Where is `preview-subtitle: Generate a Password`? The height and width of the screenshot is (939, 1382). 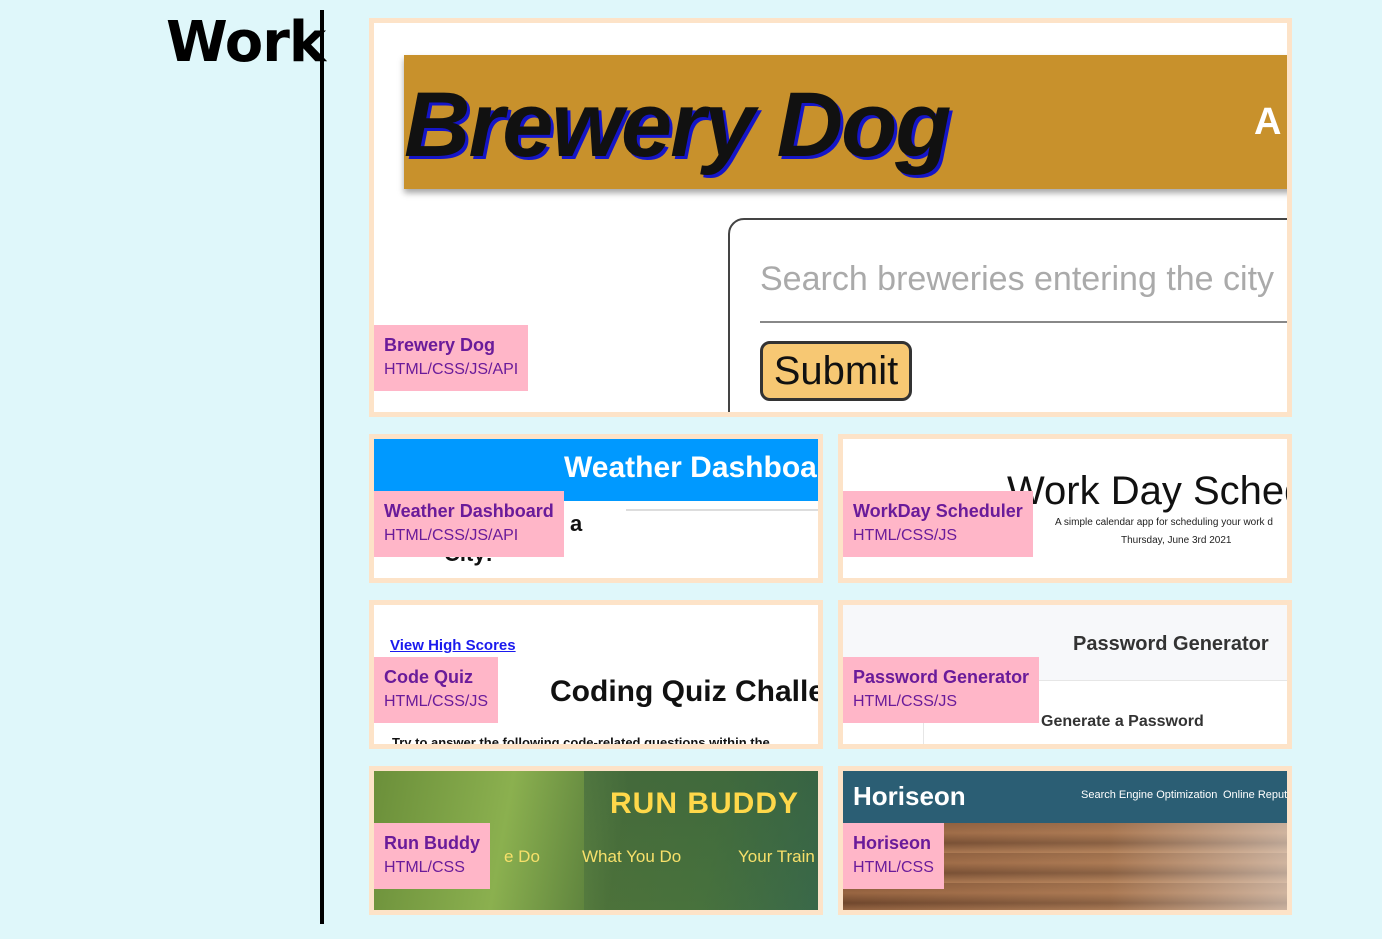 preview-subtitle: Generate a Password is located at coordinates (1122, 721).